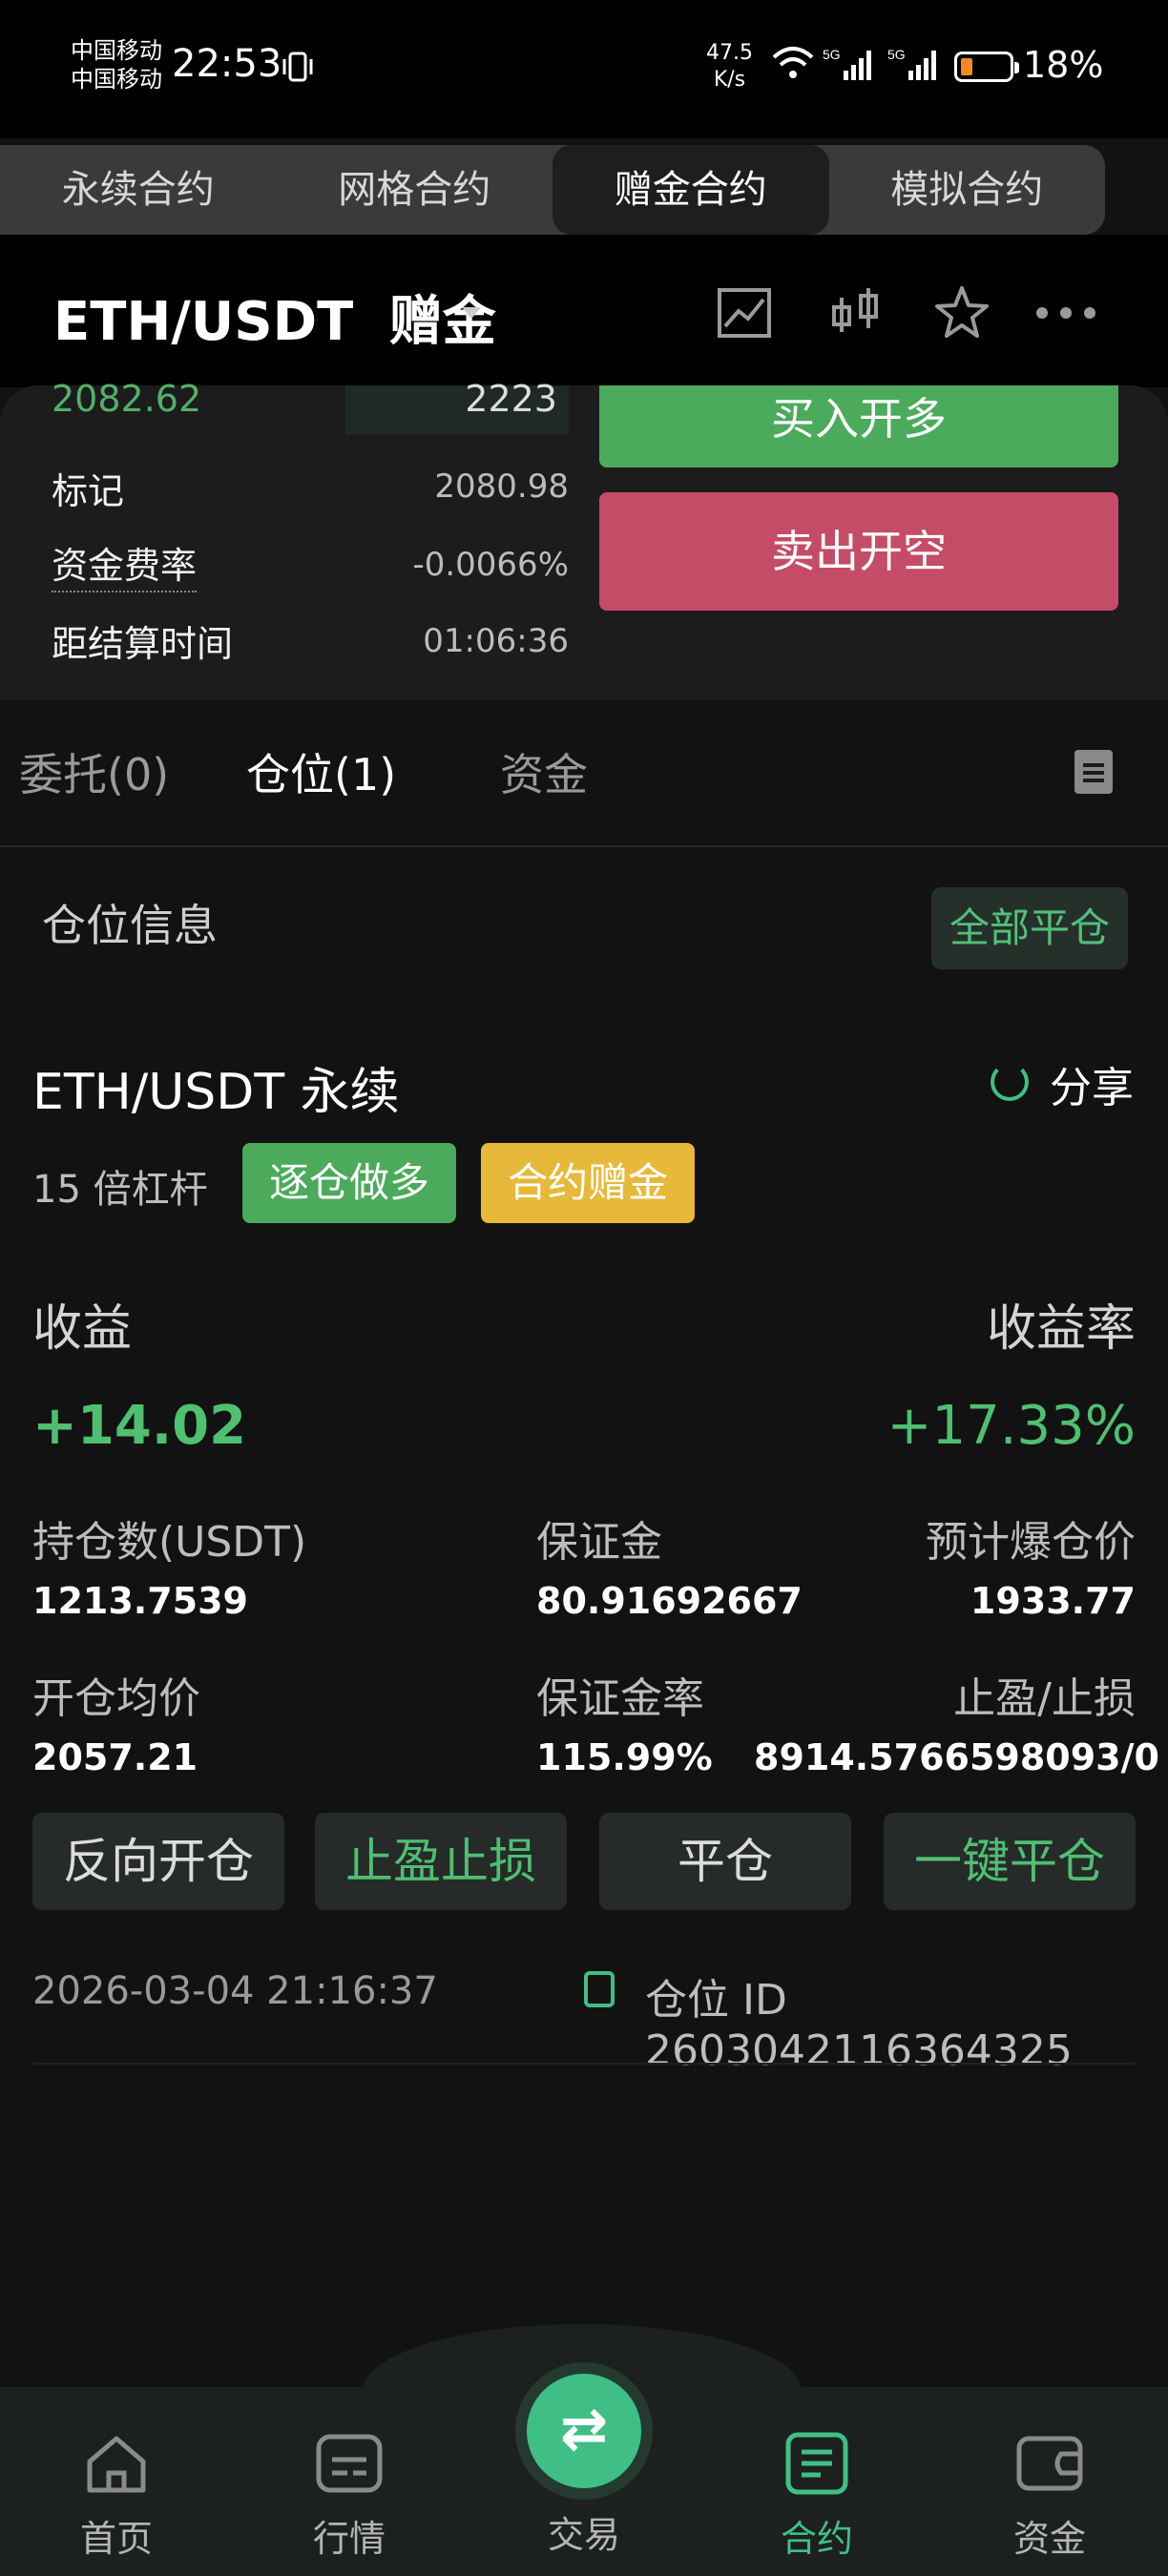 The width and height of the screenshot is (1168, 2576). Describe the element at coordinates (127, 399) in the screenshot. I see `last-price: 2082.62` at that location.